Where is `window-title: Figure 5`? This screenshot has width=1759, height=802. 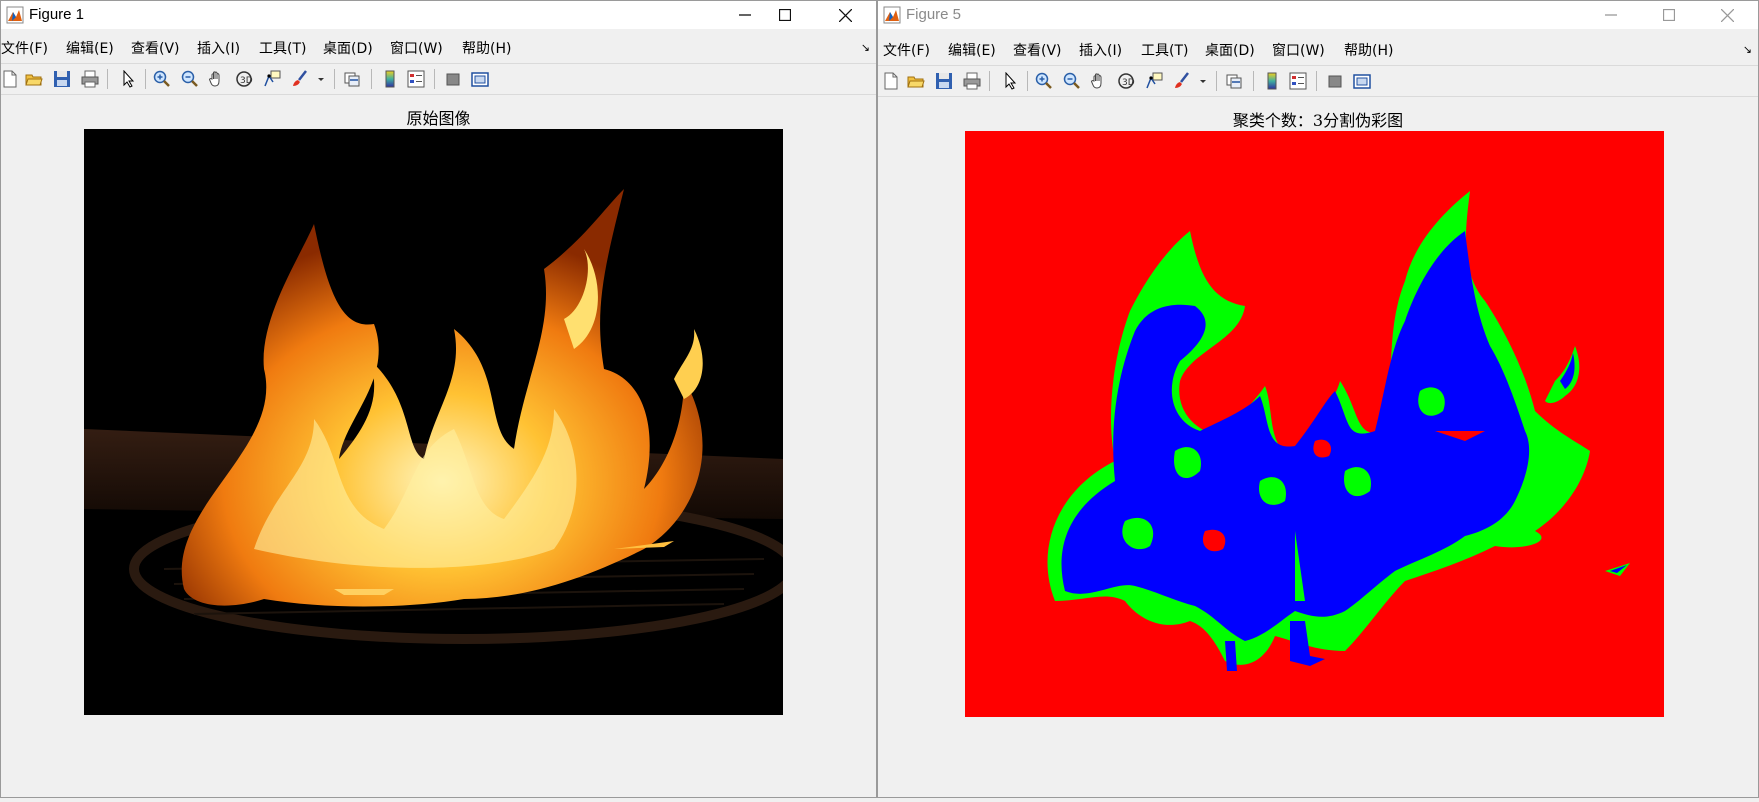 window-title: Figure 5 is located at coordinates (934, 14).